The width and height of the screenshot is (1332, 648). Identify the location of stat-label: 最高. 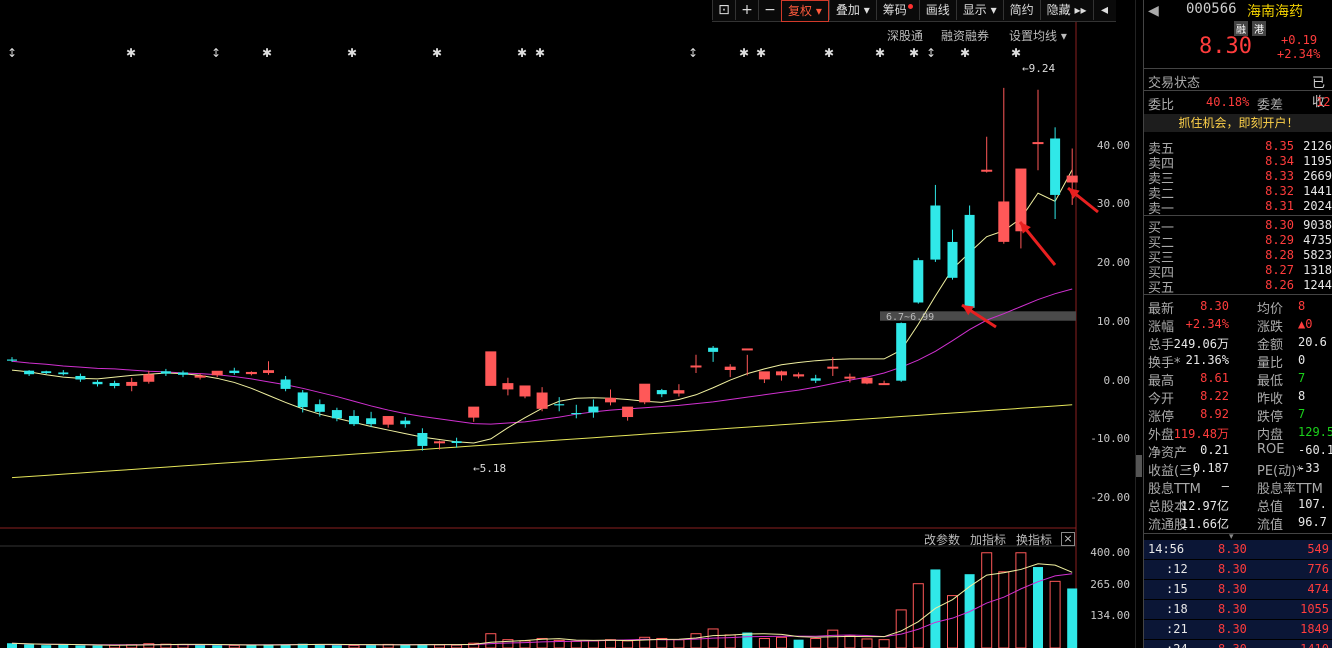
(1161, 381).